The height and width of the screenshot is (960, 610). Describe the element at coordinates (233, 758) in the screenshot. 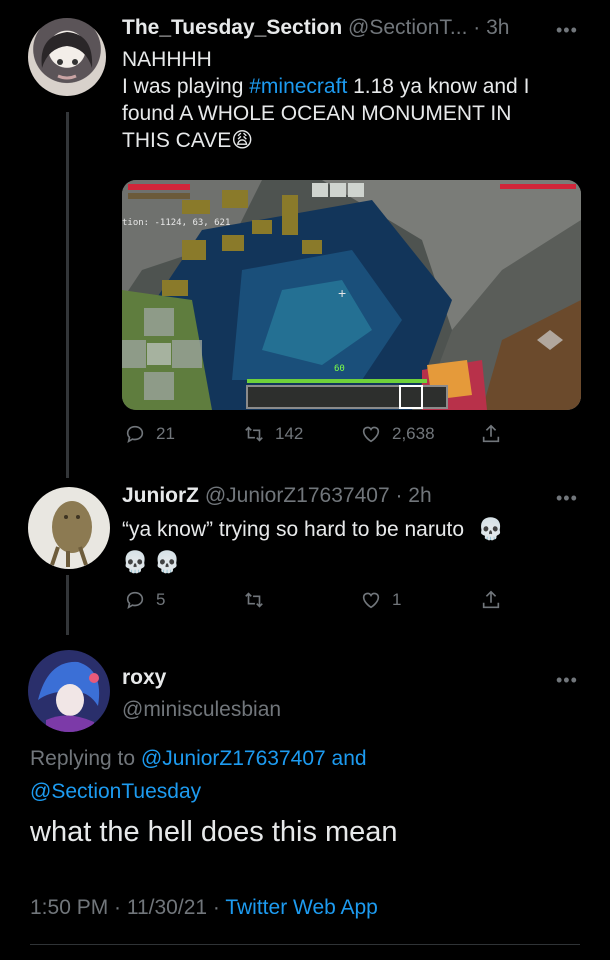

I see `mention-link: @JuniorZ17637407` at that location.